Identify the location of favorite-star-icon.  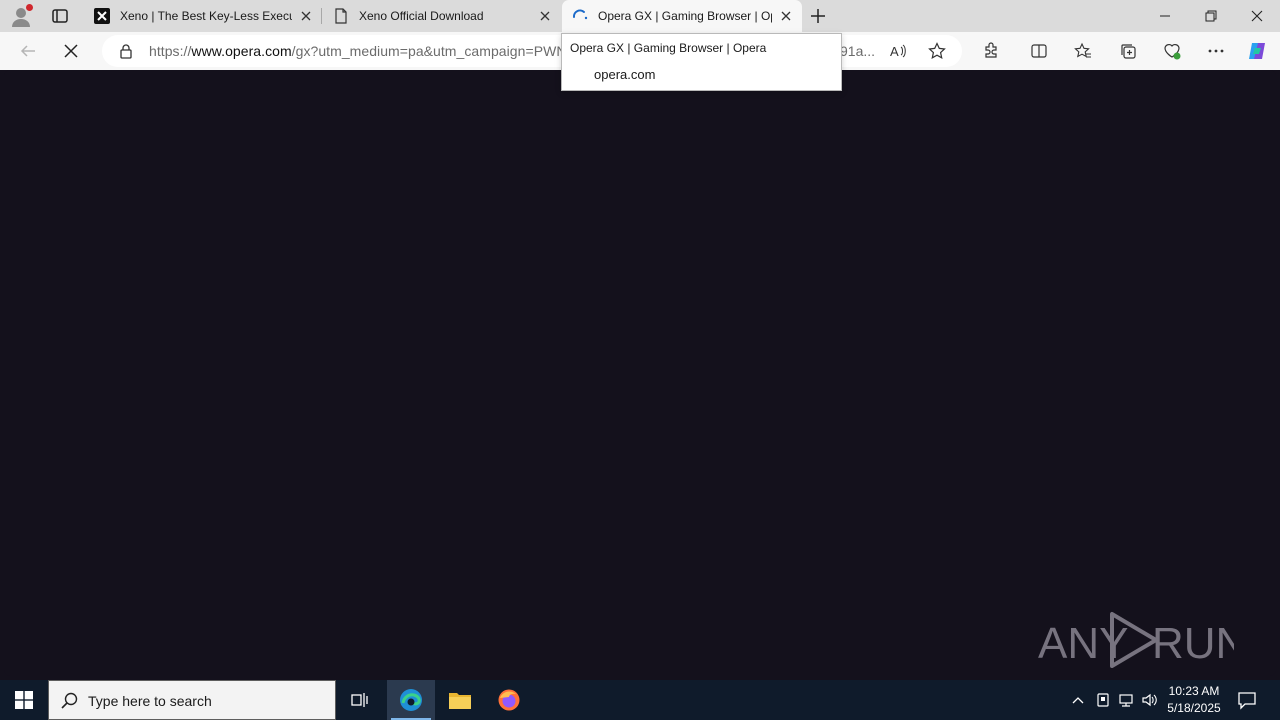
(937, 51).